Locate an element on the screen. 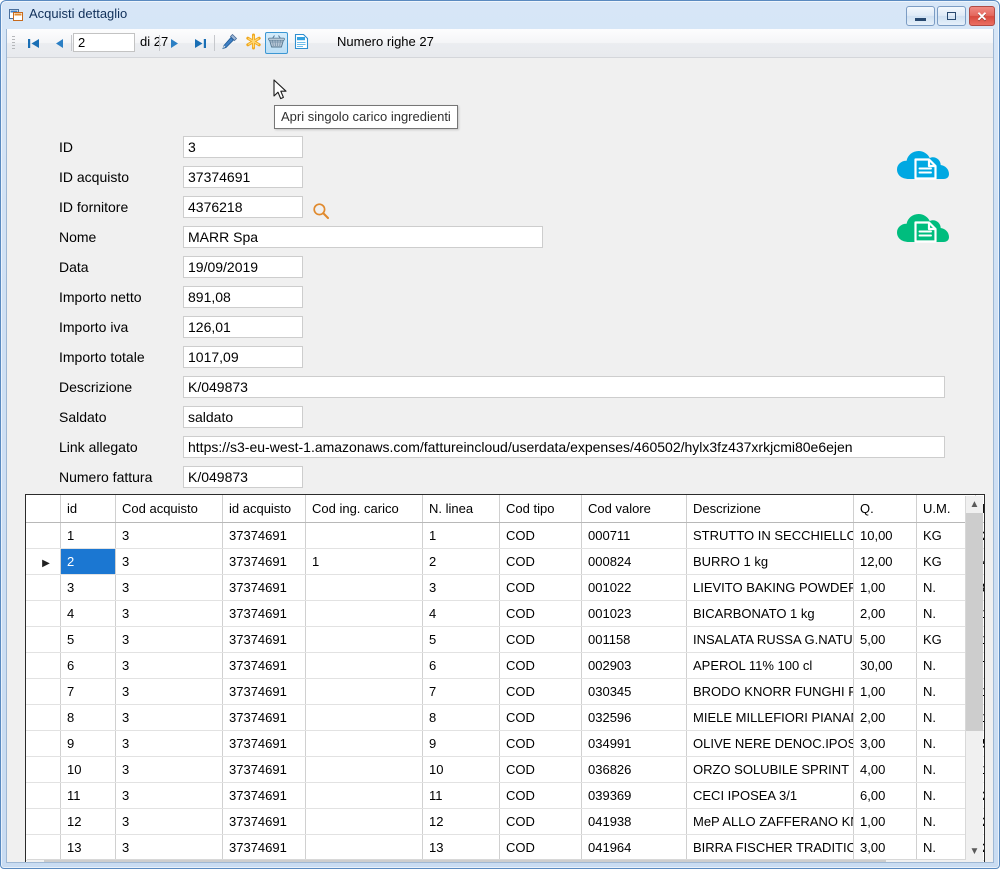  vertical-scrollbar-thumb is located at coordinates (974, 622).